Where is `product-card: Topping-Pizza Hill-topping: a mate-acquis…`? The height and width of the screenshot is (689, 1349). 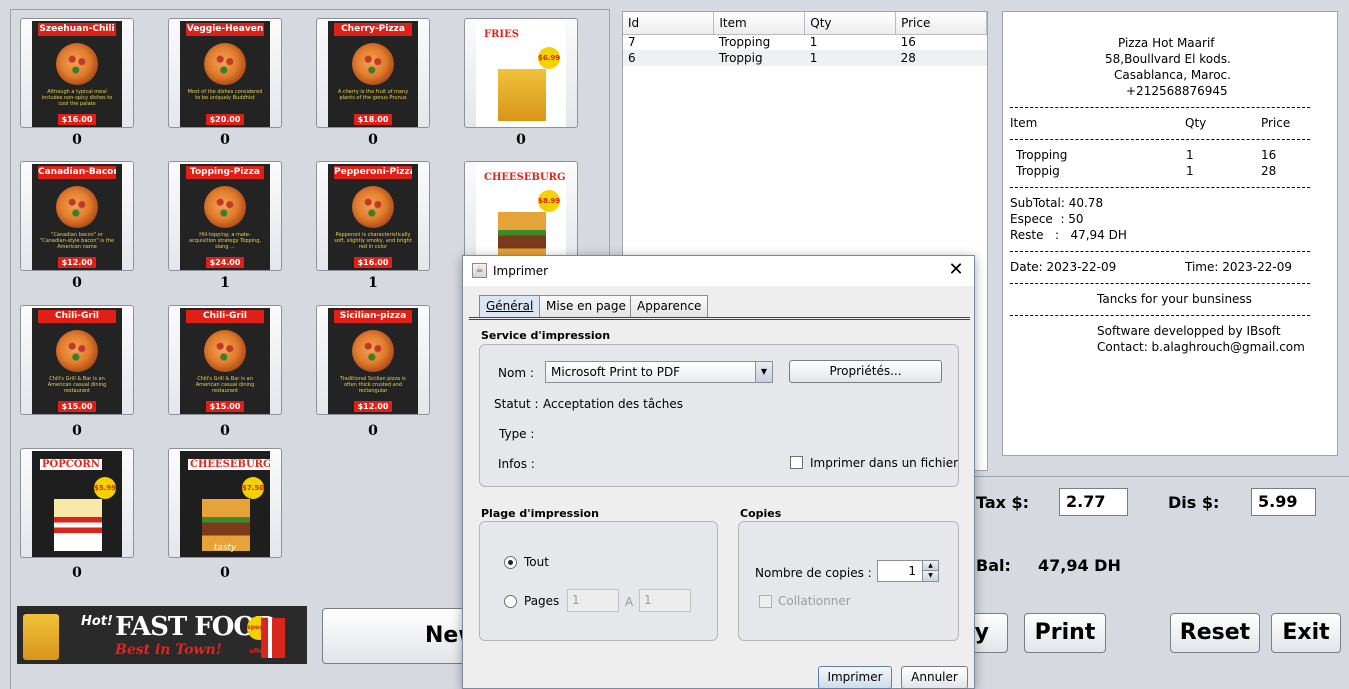 product-card: Topping-Pizza Hill-topping: a mate-acquis… is located at coordinates (225, 216).